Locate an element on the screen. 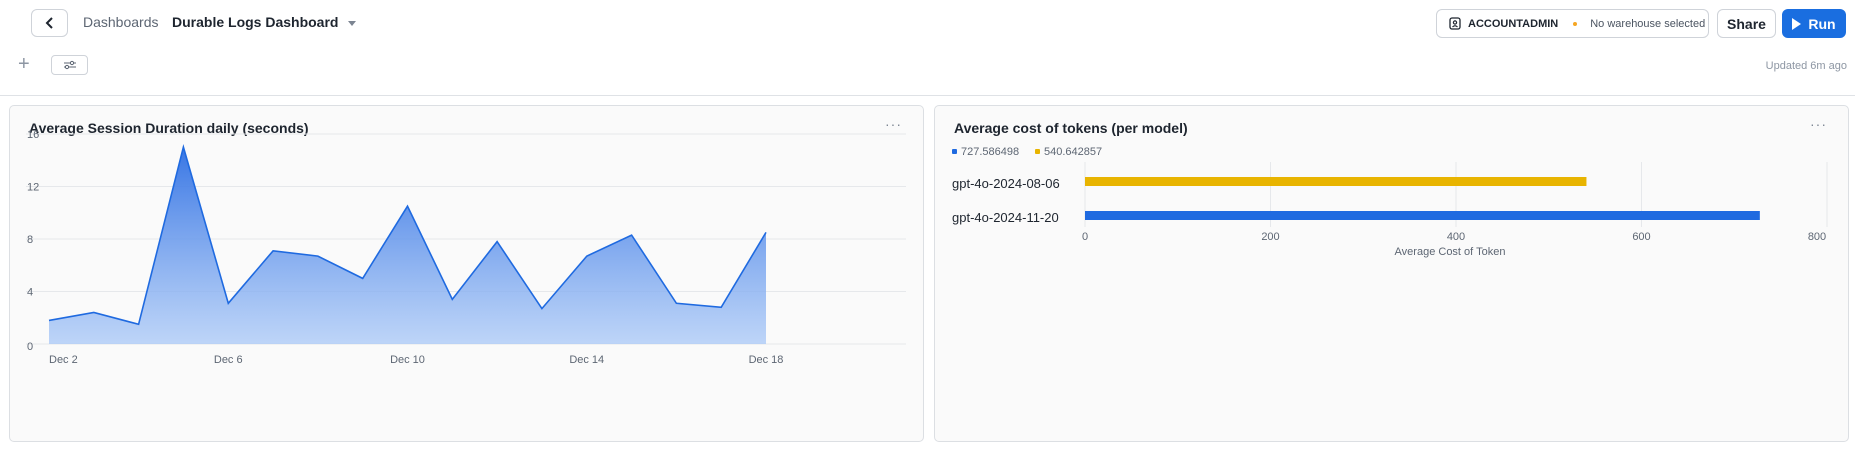  updated-timestamp: Updated 6m ago is located at coordinates (1806, 66).